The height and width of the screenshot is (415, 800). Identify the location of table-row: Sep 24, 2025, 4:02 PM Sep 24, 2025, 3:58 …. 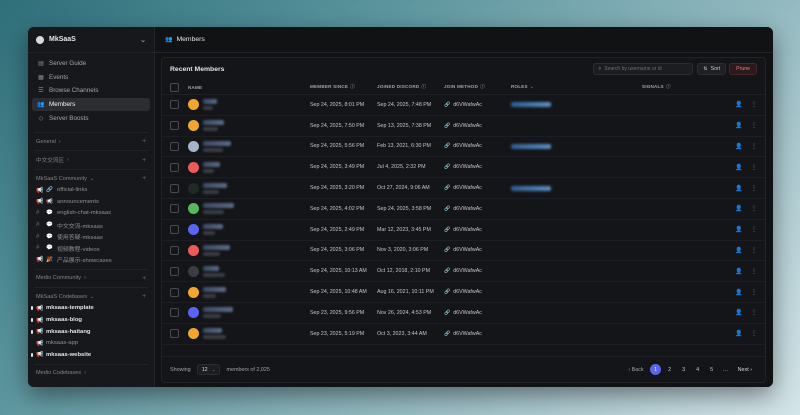
(463, 209).